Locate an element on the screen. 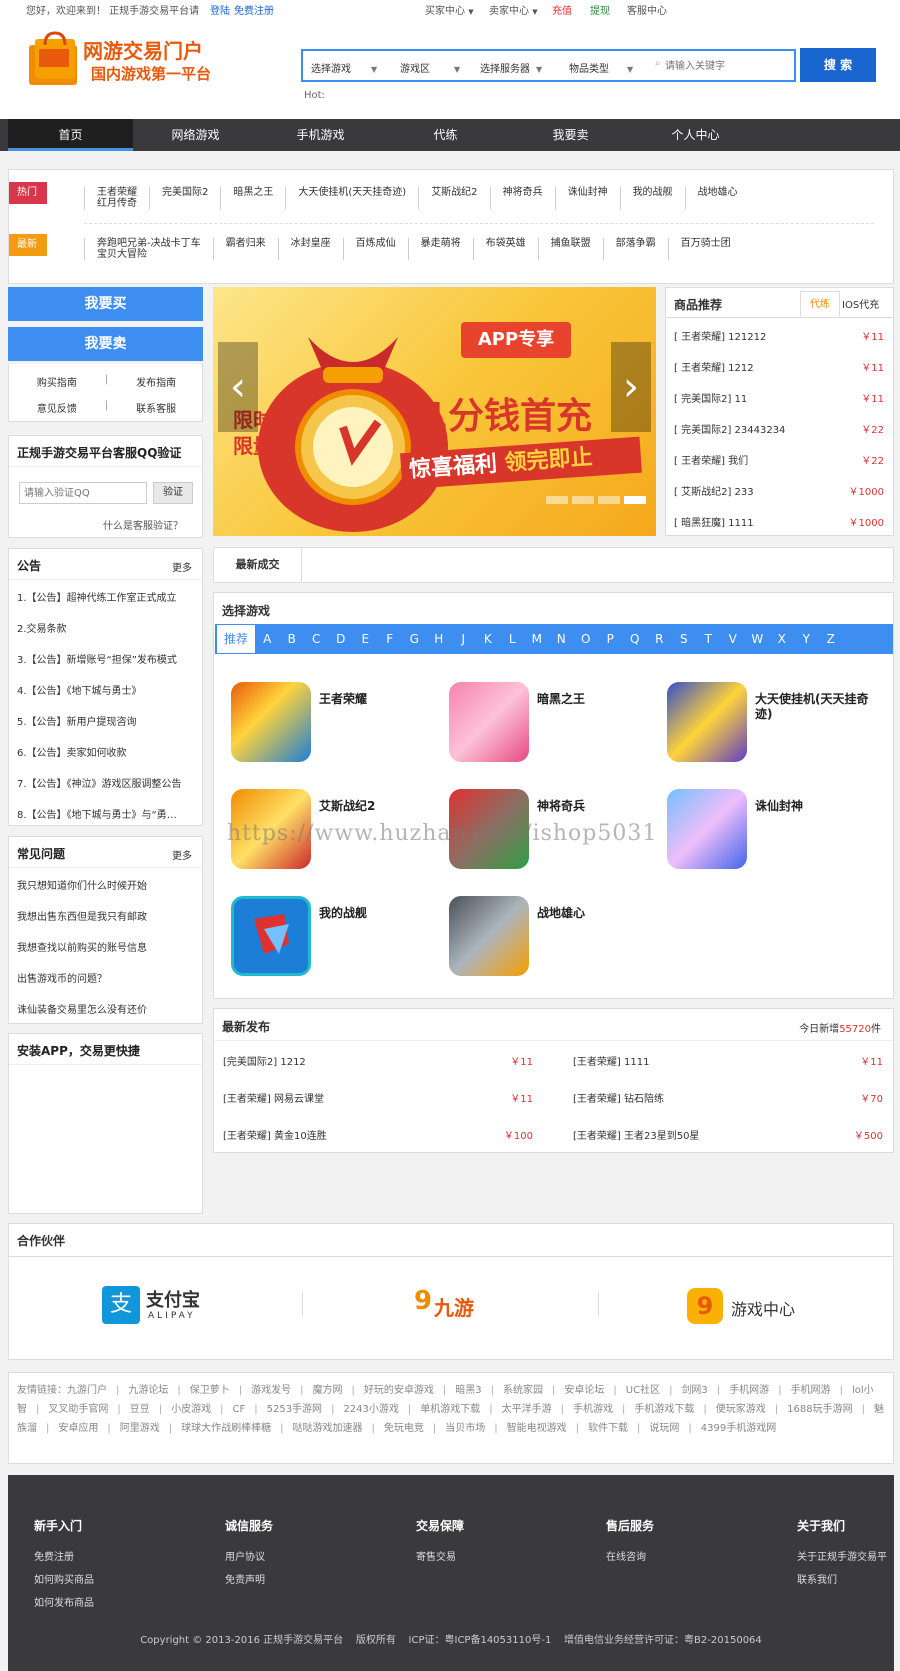 Image resolution: width=900 pixels, height=1671 pixels. footer-link: 在线咨询 is located at coordinates (630, 1555).